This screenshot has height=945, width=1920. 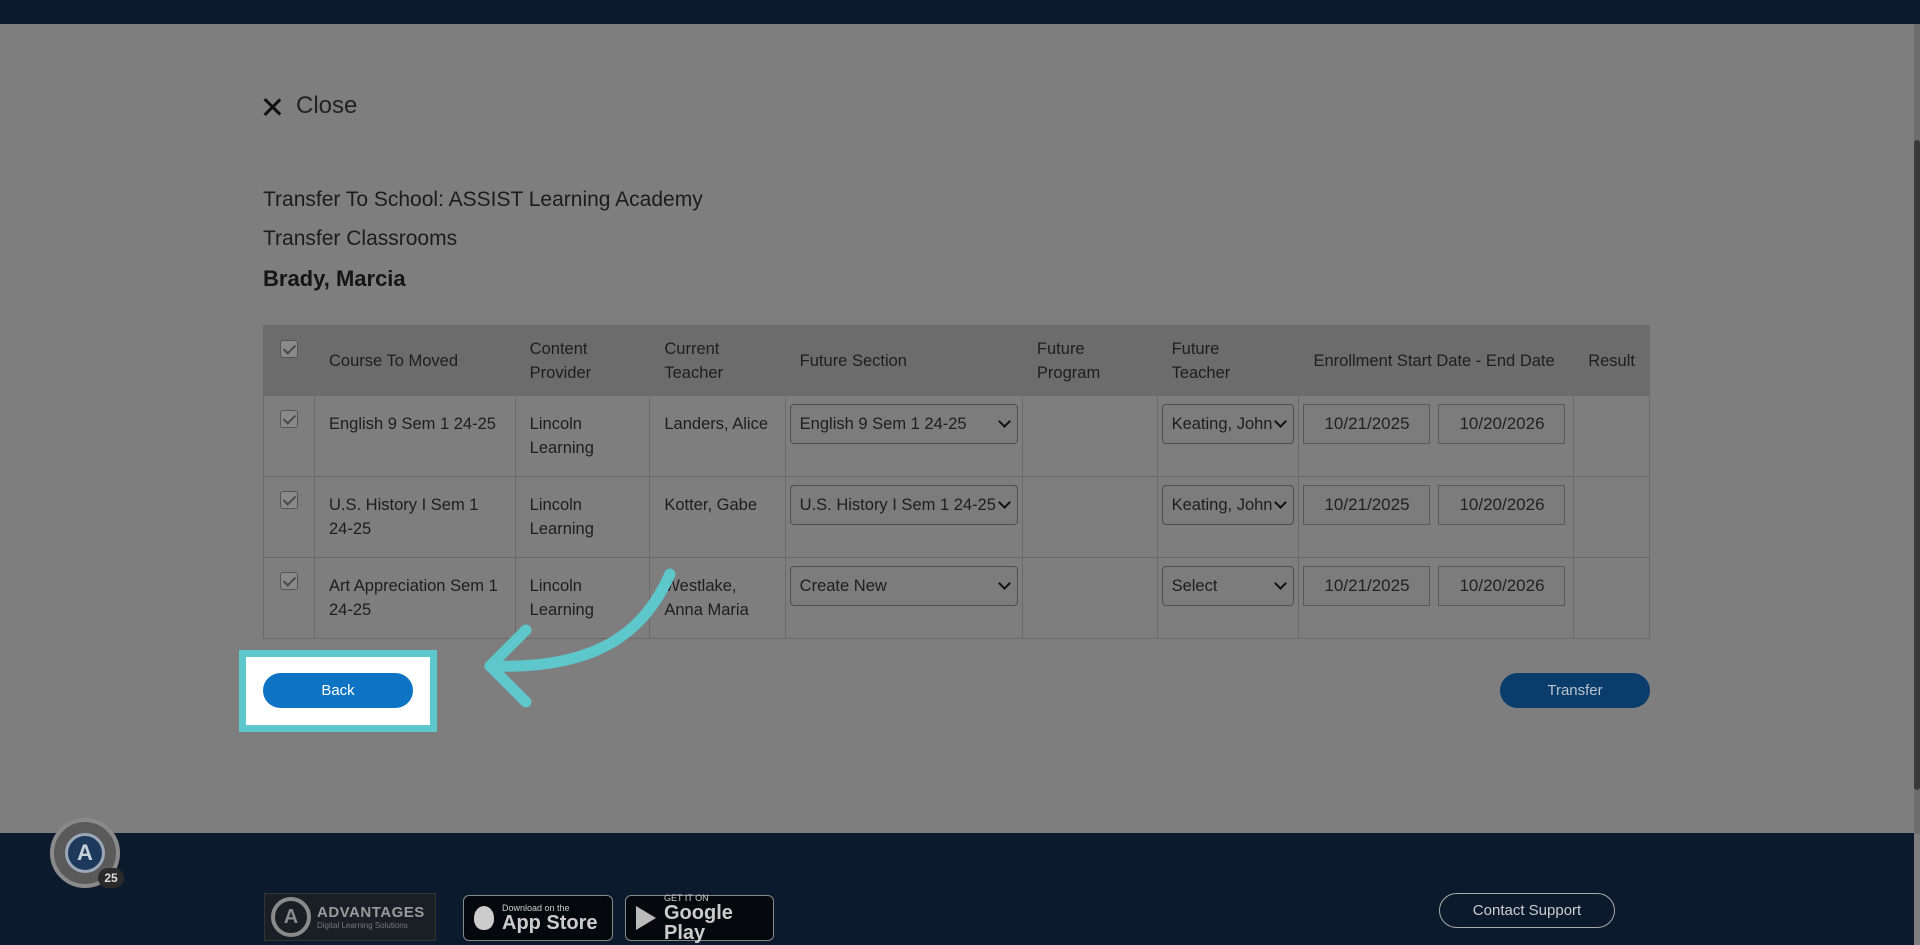 I want to click on close-button: Close, so click(x=309, y=106).